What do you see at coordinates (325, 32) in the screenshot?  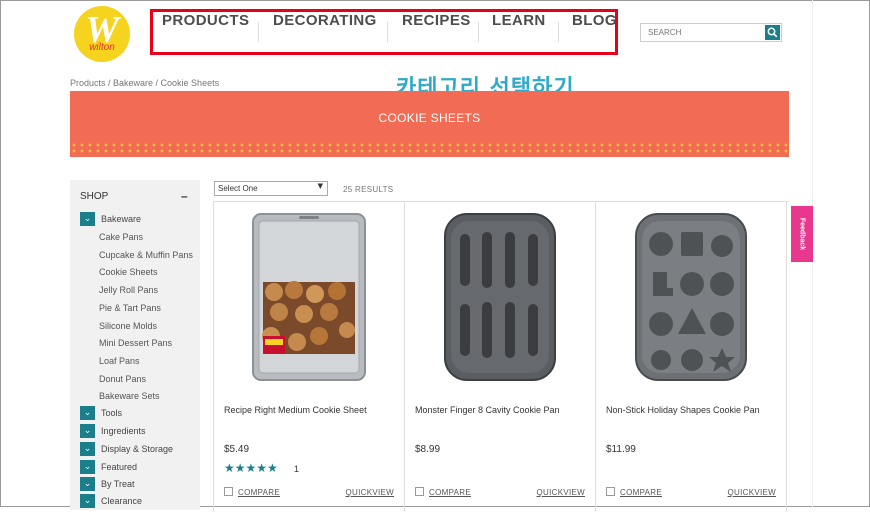 I see `nav-decorating: DECORATING` at bounding box center [325, 32].